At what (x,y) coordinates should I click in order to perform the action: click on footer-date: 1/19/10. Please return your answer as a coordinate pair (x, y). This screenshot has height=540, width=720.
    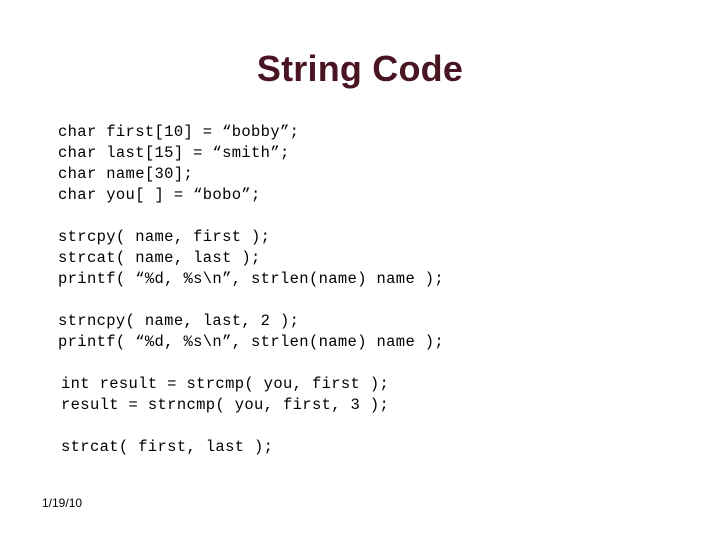
    Looking at the image, I should click on (62, 503).